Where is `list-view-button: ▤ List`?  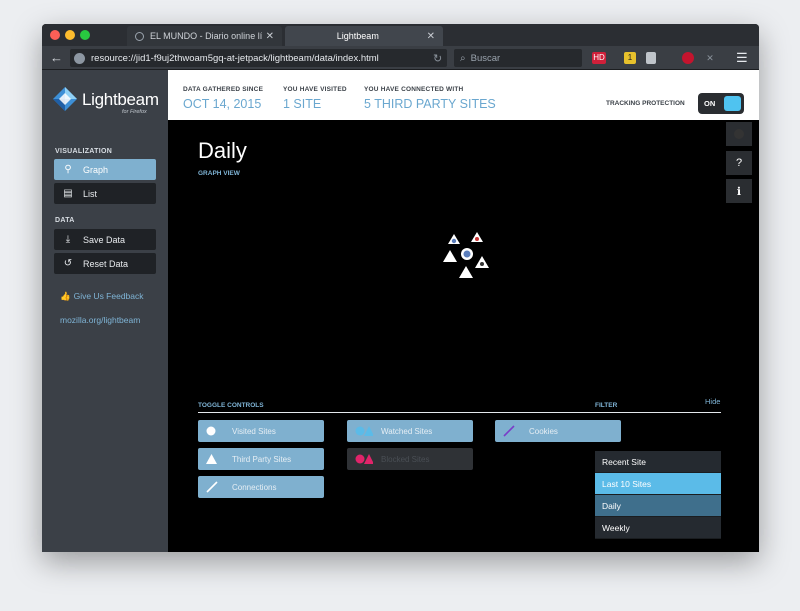 list-view-button: ▤ List is located at coordinates (105, 193).